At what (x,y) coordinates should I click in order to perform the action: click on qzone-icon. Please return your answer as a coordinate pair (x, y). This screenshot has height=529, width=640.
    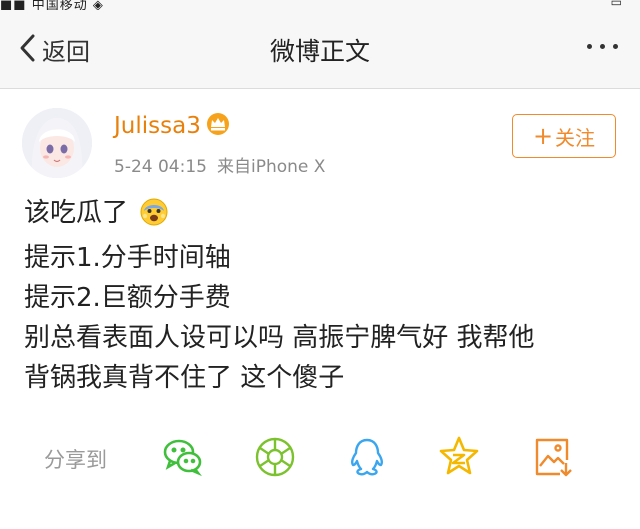
    Looking at the image, I should click on (459, 457).